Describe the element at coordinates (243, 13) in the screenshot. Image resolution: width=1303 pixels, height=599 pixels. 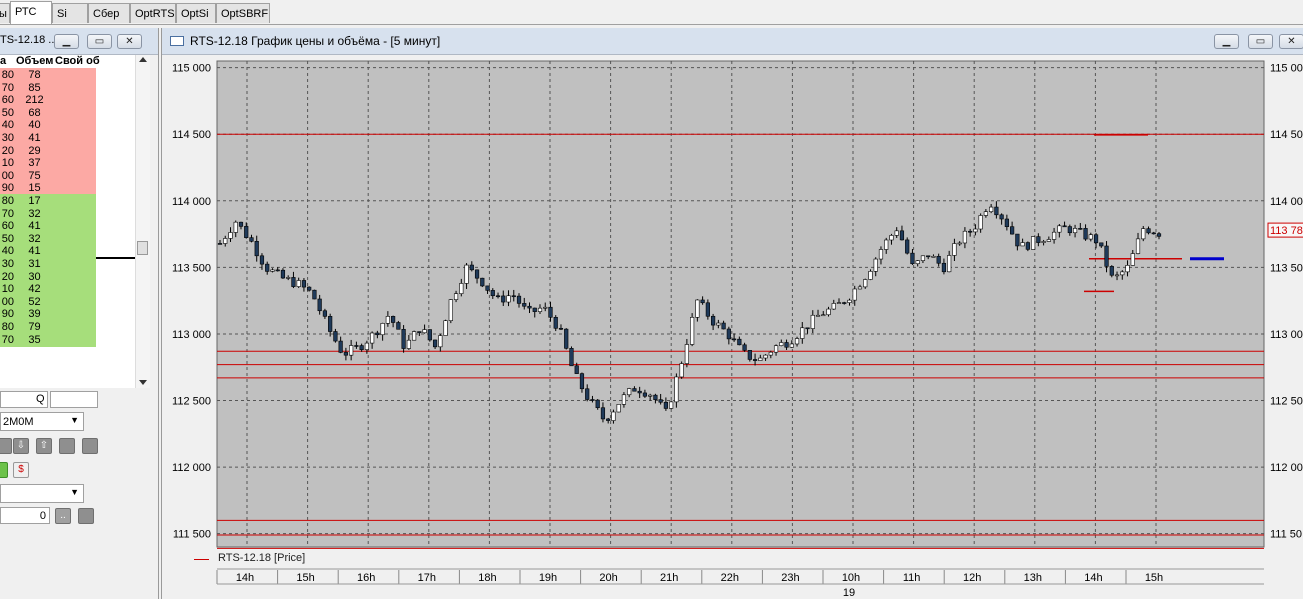
I see `tab-optsbrf: OptSBRF` at that location.